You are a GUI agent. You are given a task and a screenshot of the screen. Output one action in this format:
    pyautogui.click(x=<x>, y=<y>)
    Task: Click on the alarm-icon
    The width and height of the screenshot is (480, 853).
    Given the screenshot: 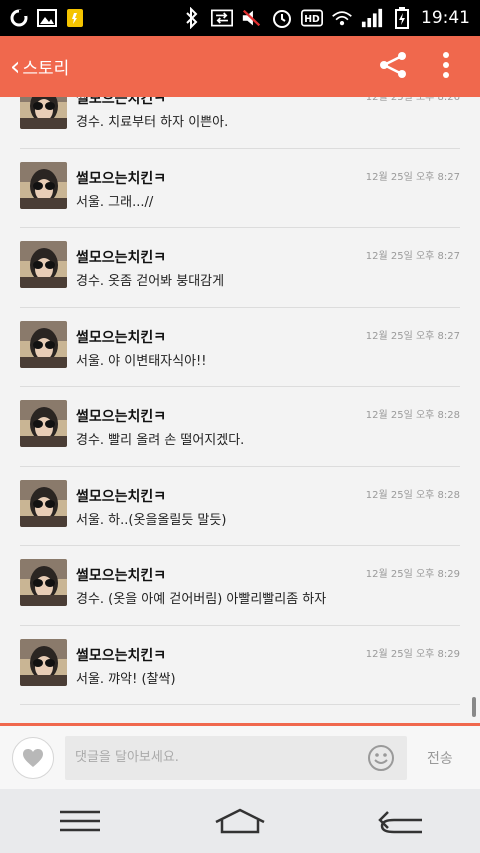 What is the action you would take?
    pyautogui.click(x=282, y=18)
    